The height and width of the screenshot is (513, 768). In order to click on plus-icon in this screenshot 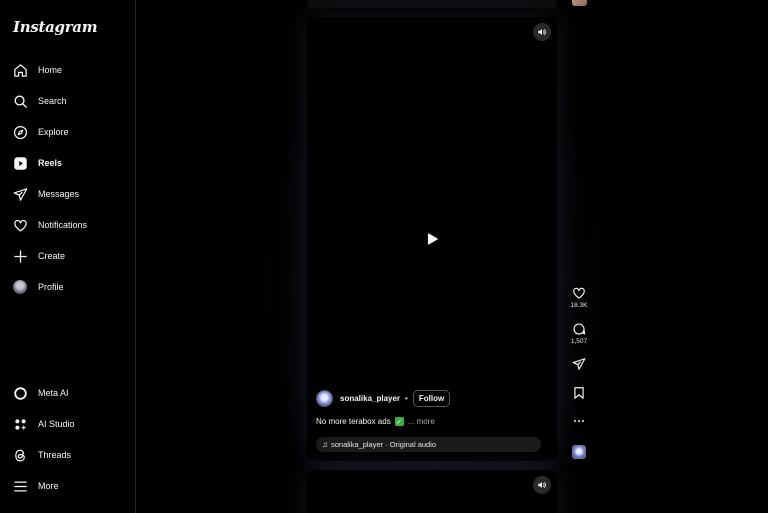, I will do `click(20, 256)`.